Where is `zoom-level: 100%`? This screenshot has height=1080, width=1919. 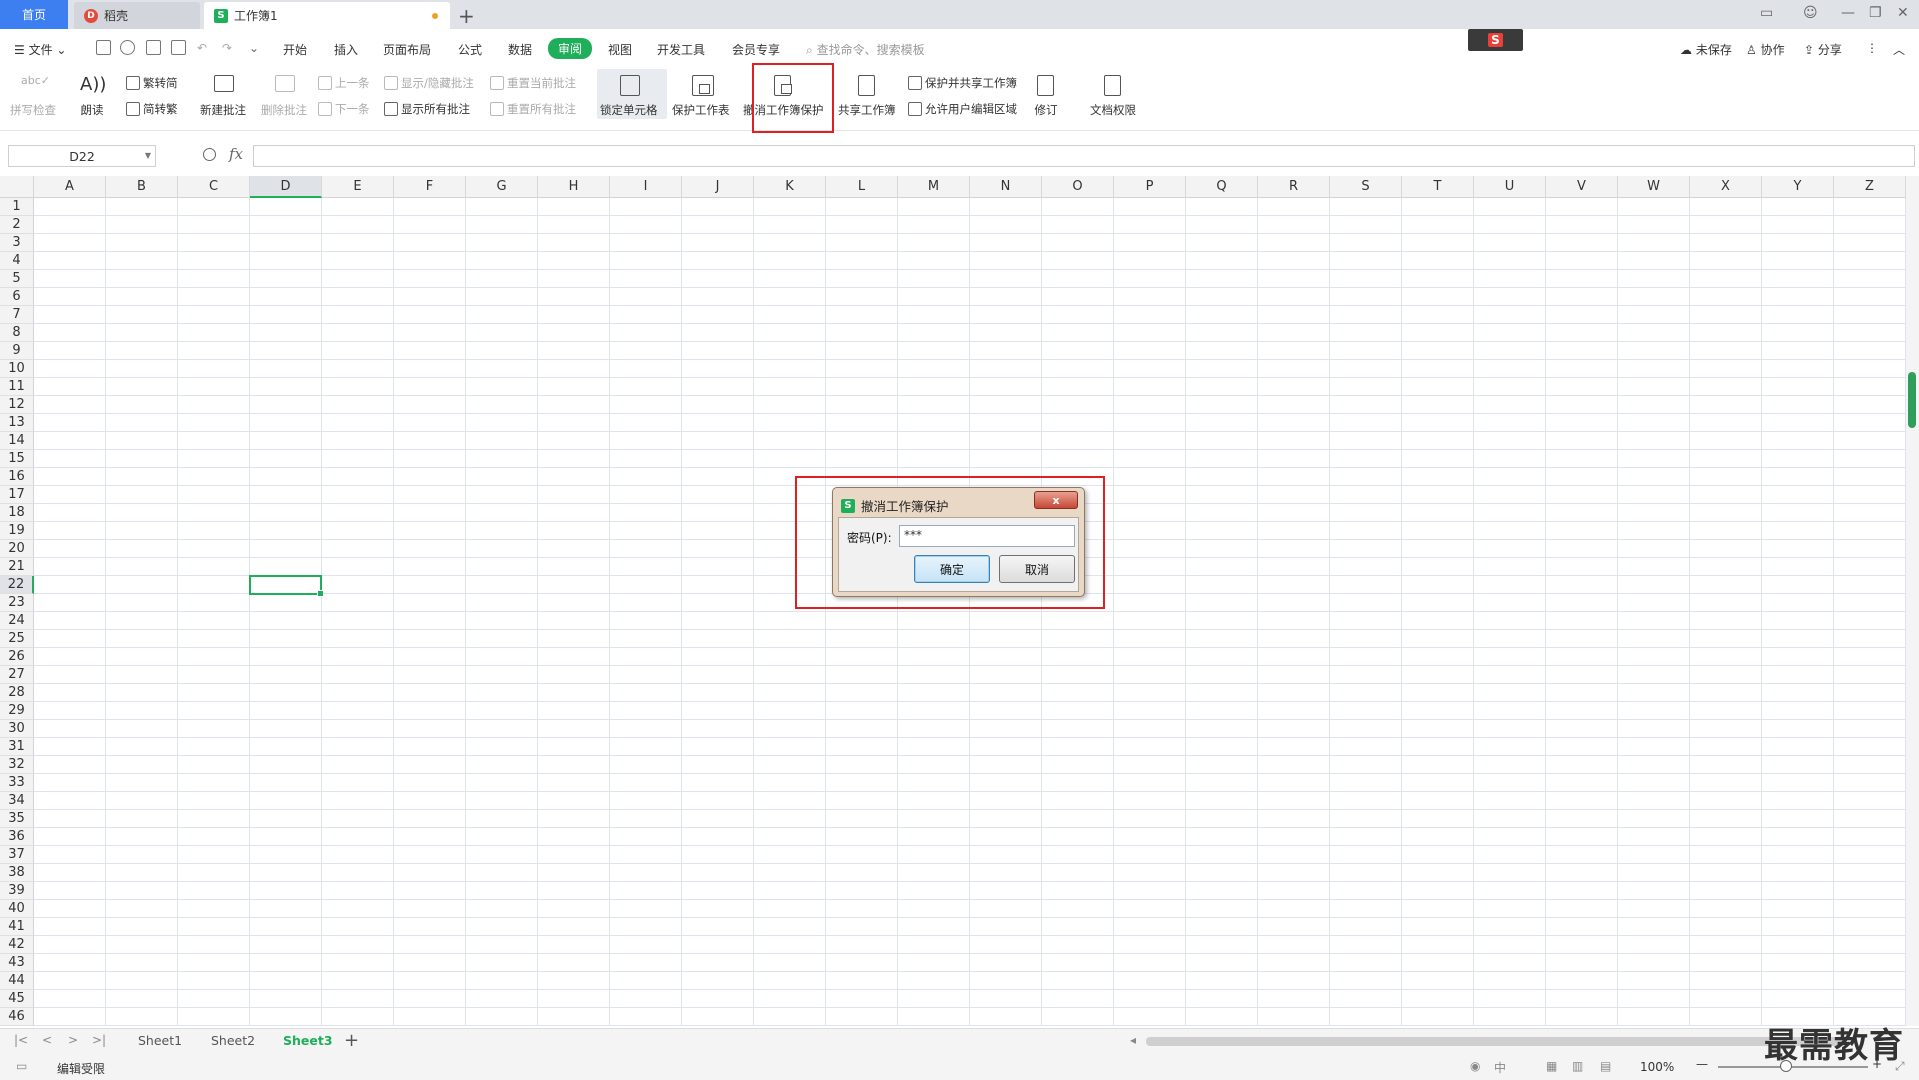 zoom-level: 100% is located at coordinates (1657, 1067).